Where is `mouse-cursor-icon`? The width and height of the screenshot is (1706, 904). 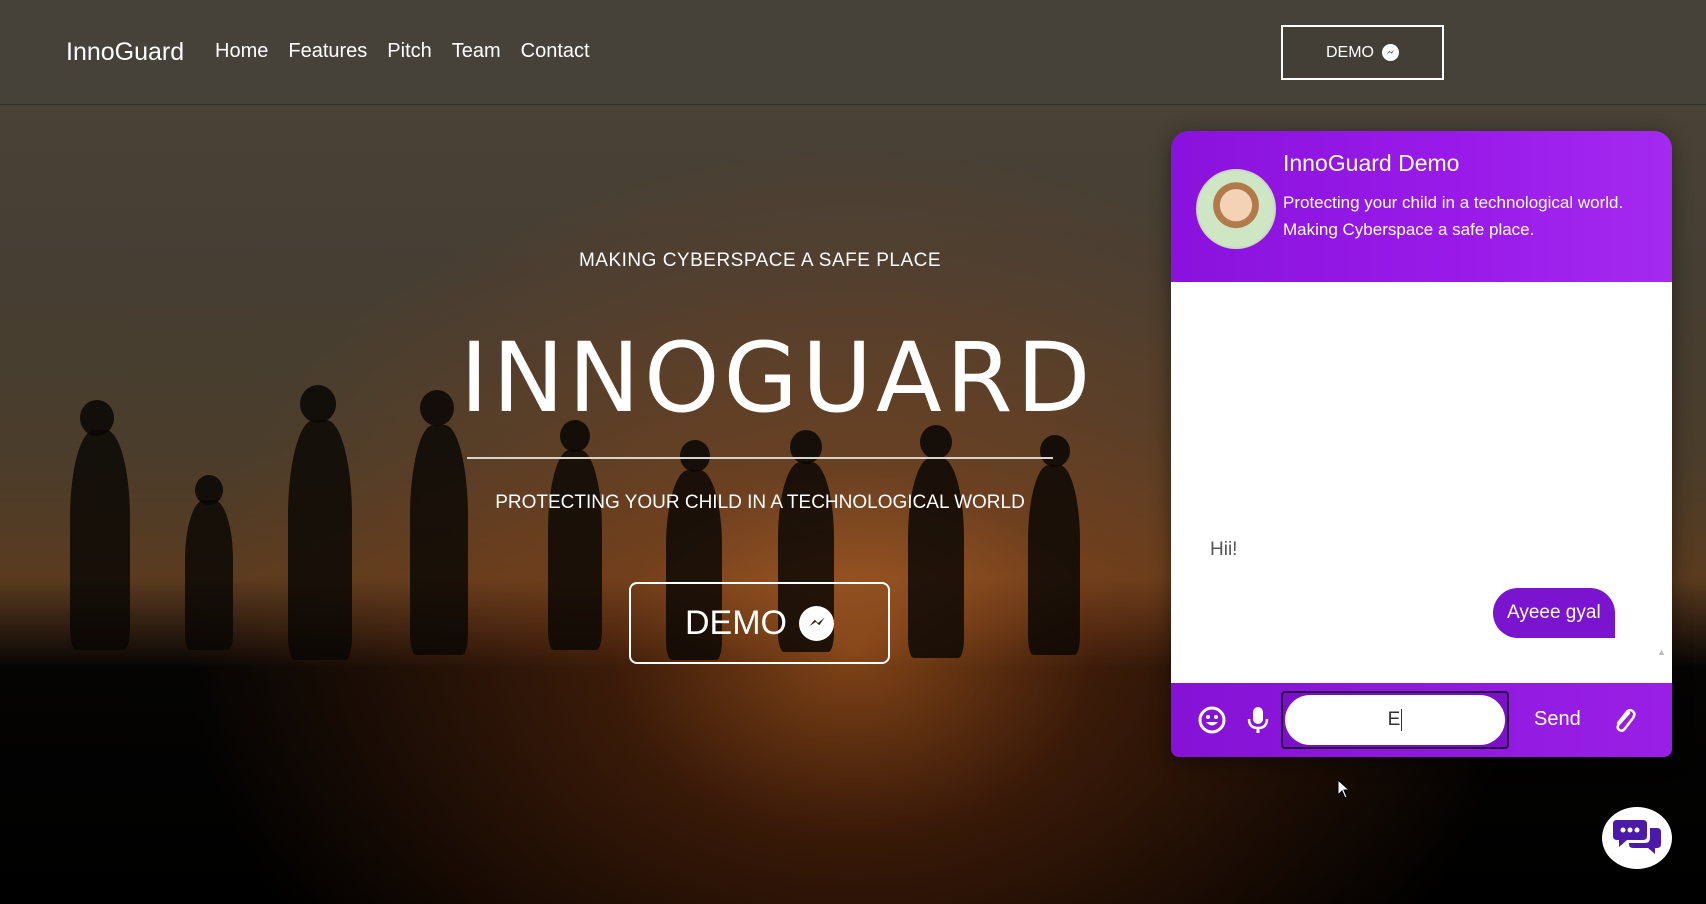
mouse-cursor-icon is located at coordinates (1344, 791).